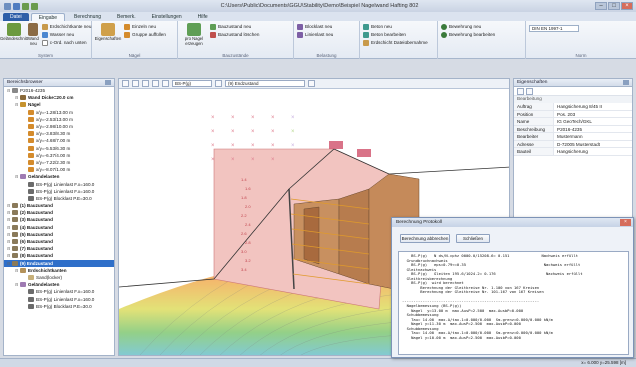 This screenshot has width=636, height=367. I want to click on zoom-fit-icon, so click(125, 83).